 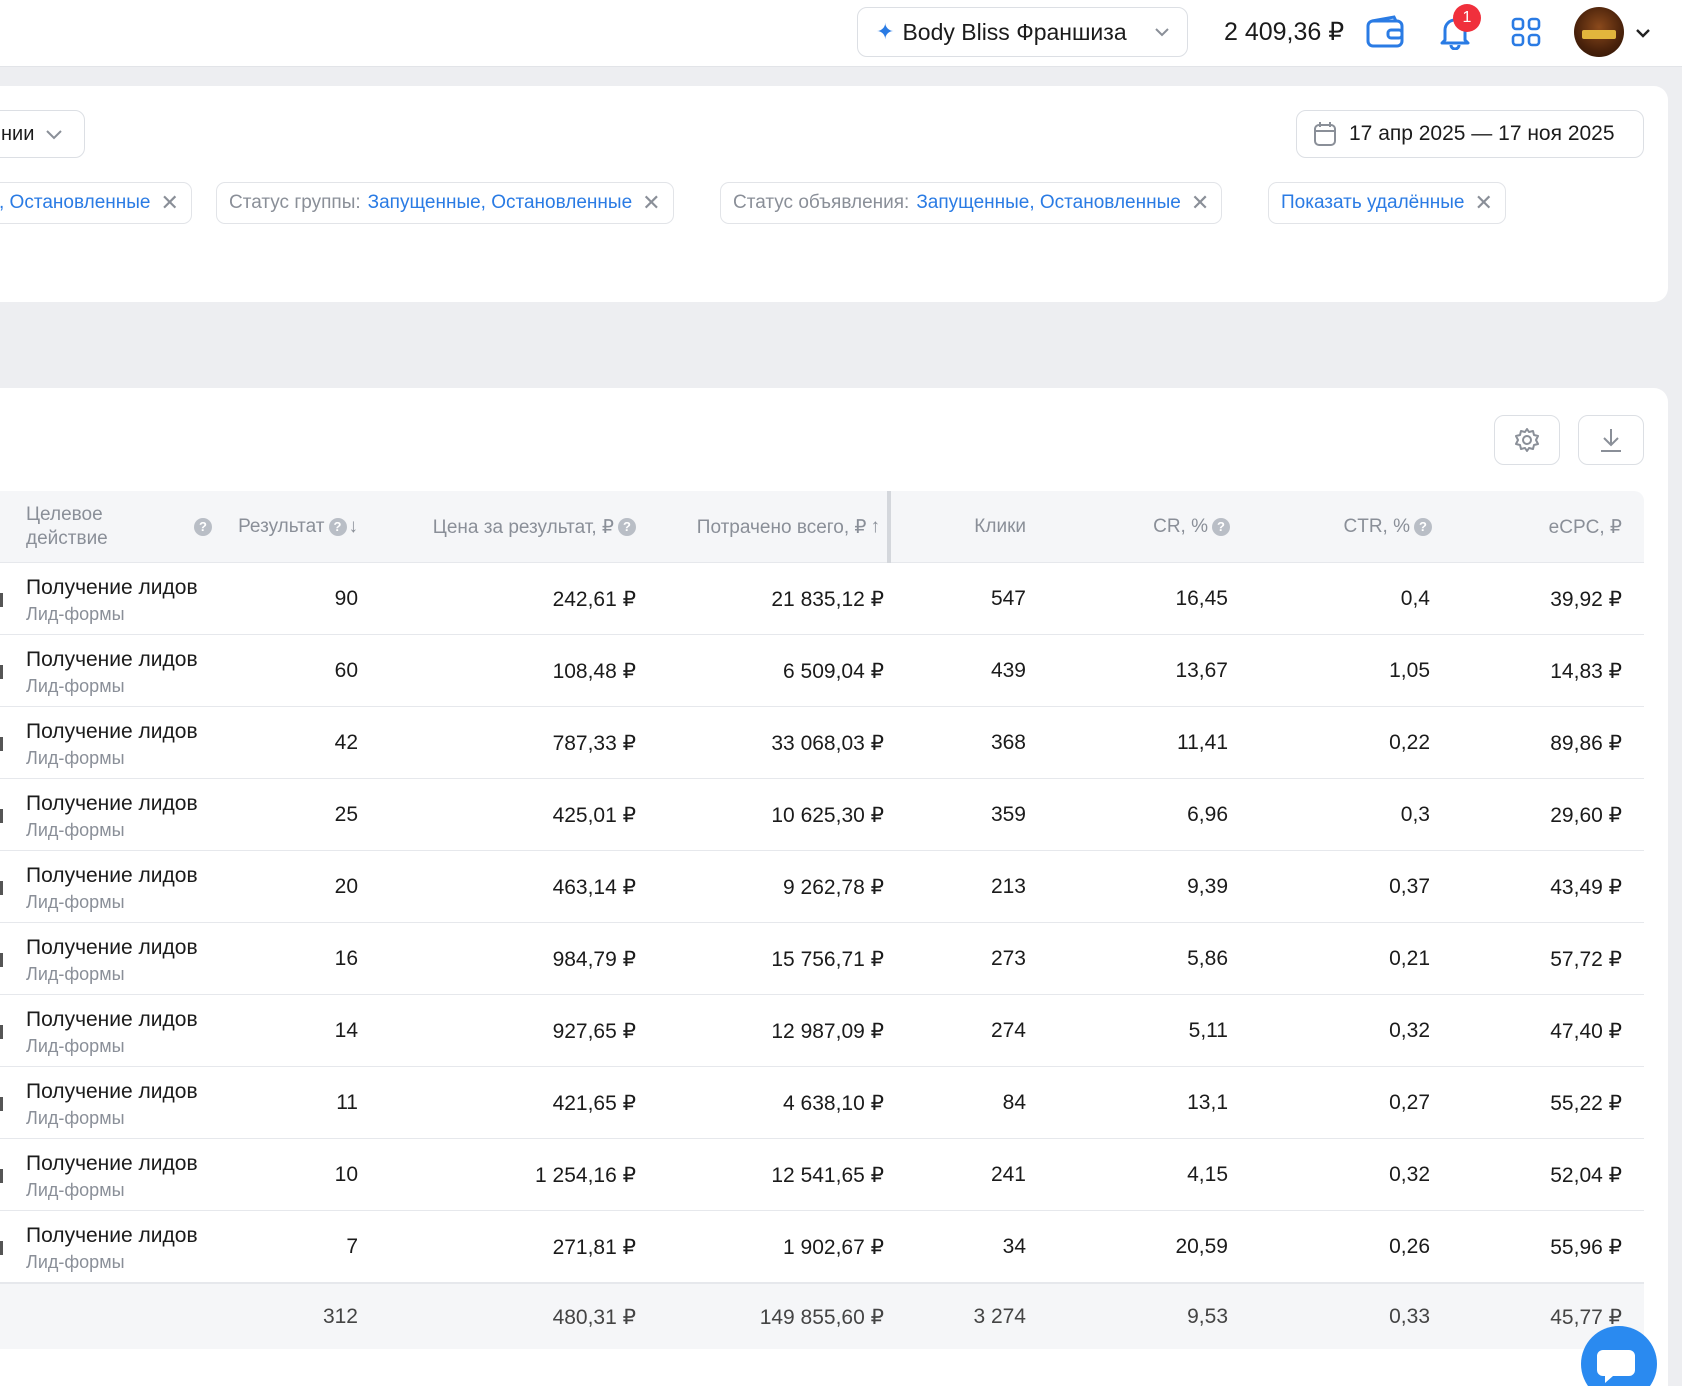 I want to click on col-header-action: Целевое действие, so click(x=116, y=527).